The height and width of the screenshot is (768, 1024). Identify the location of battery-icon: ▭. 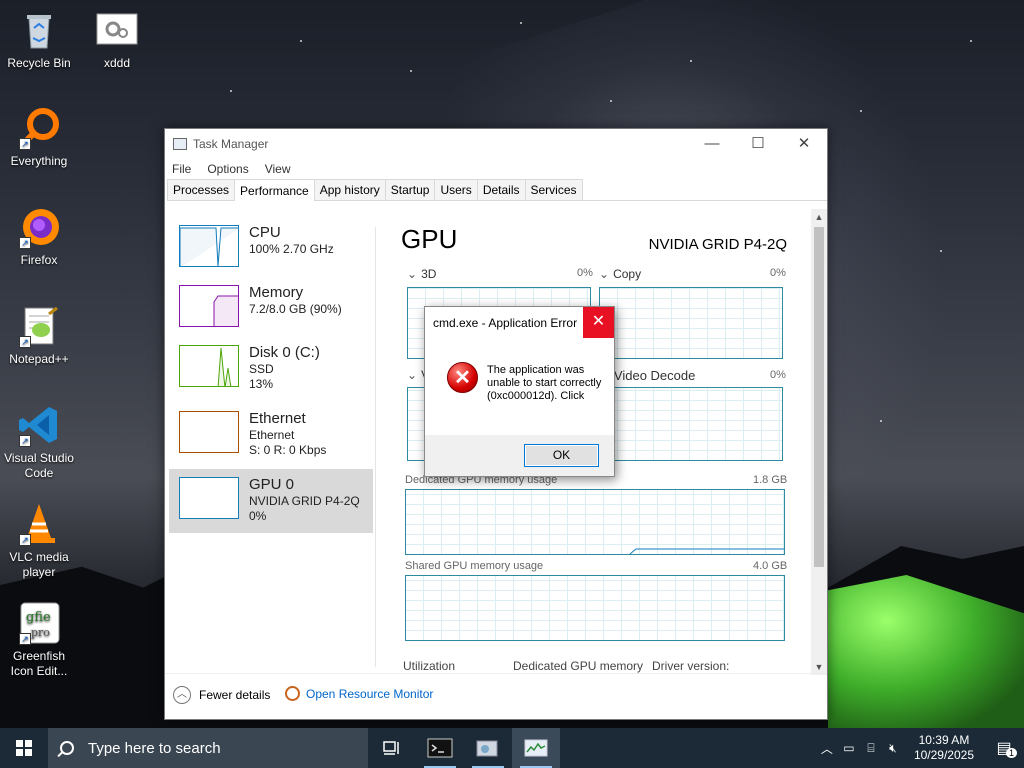
(849, 748).